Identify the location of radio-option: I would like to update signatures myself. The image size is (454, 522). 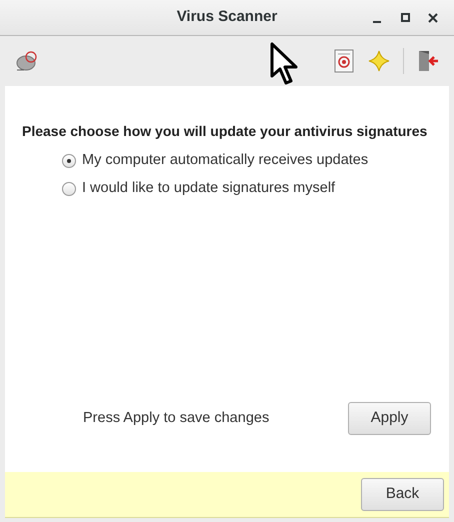
(247, 189).